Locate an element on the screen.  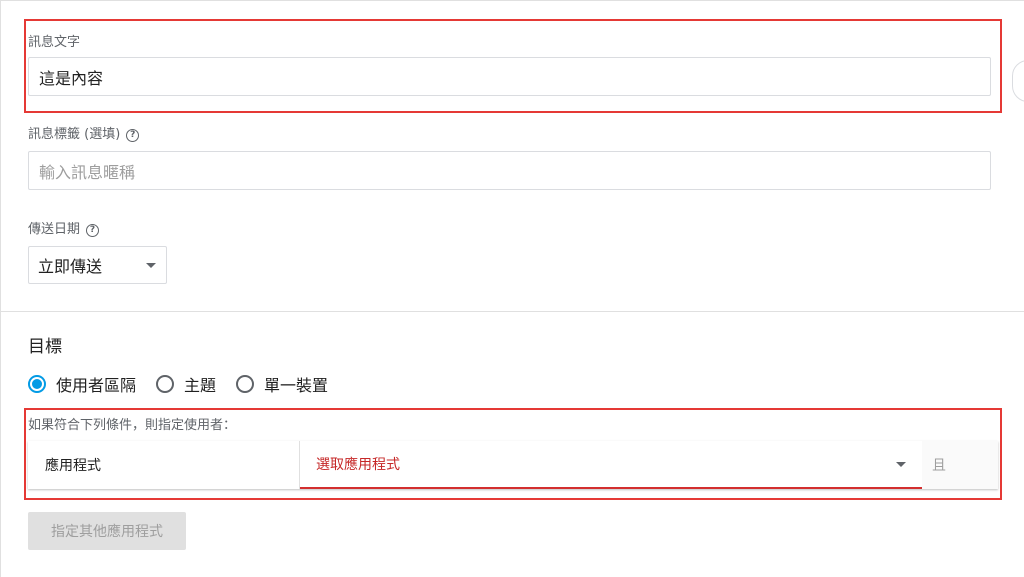
radio-single-device: 單一裝置 is located at coordinates (282, 384).